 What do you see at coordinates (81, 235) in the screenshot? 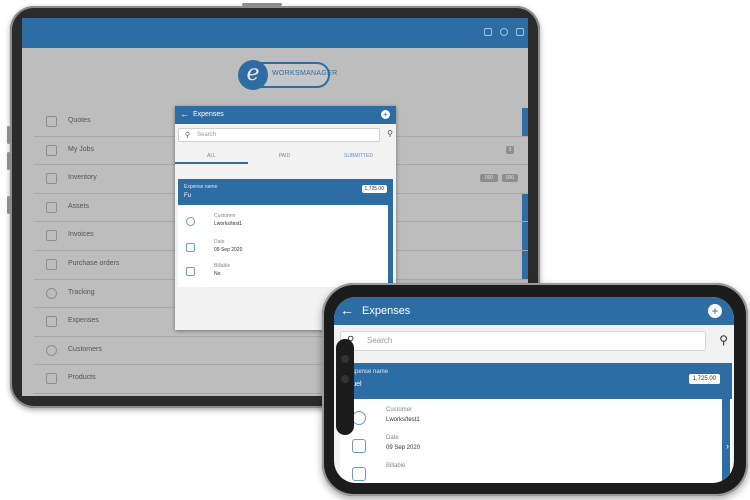
I see `menu-item-label: Invoices` at bounding box center [81, 235].